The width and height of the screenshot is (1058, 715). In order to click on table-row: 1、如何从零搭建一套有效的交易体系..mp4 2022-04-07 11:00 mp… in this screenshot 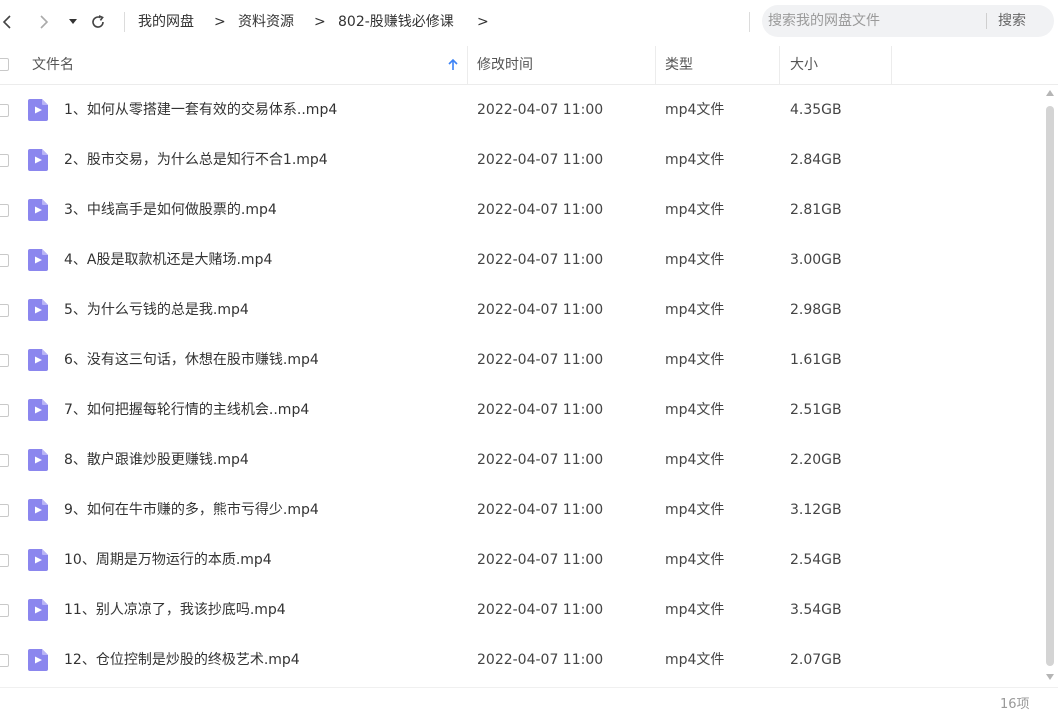, I will do `click(522, 110)`.